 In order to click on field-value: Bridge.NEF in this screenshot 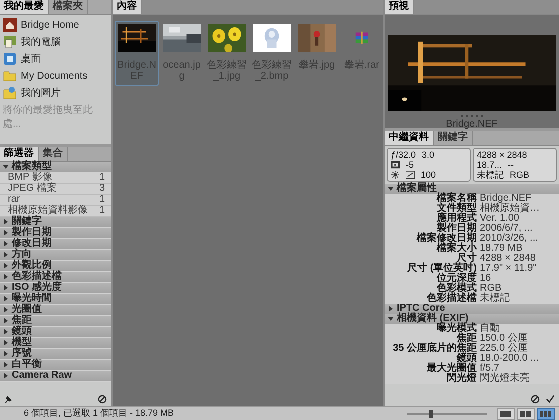, I will do `click(506, 199)`.